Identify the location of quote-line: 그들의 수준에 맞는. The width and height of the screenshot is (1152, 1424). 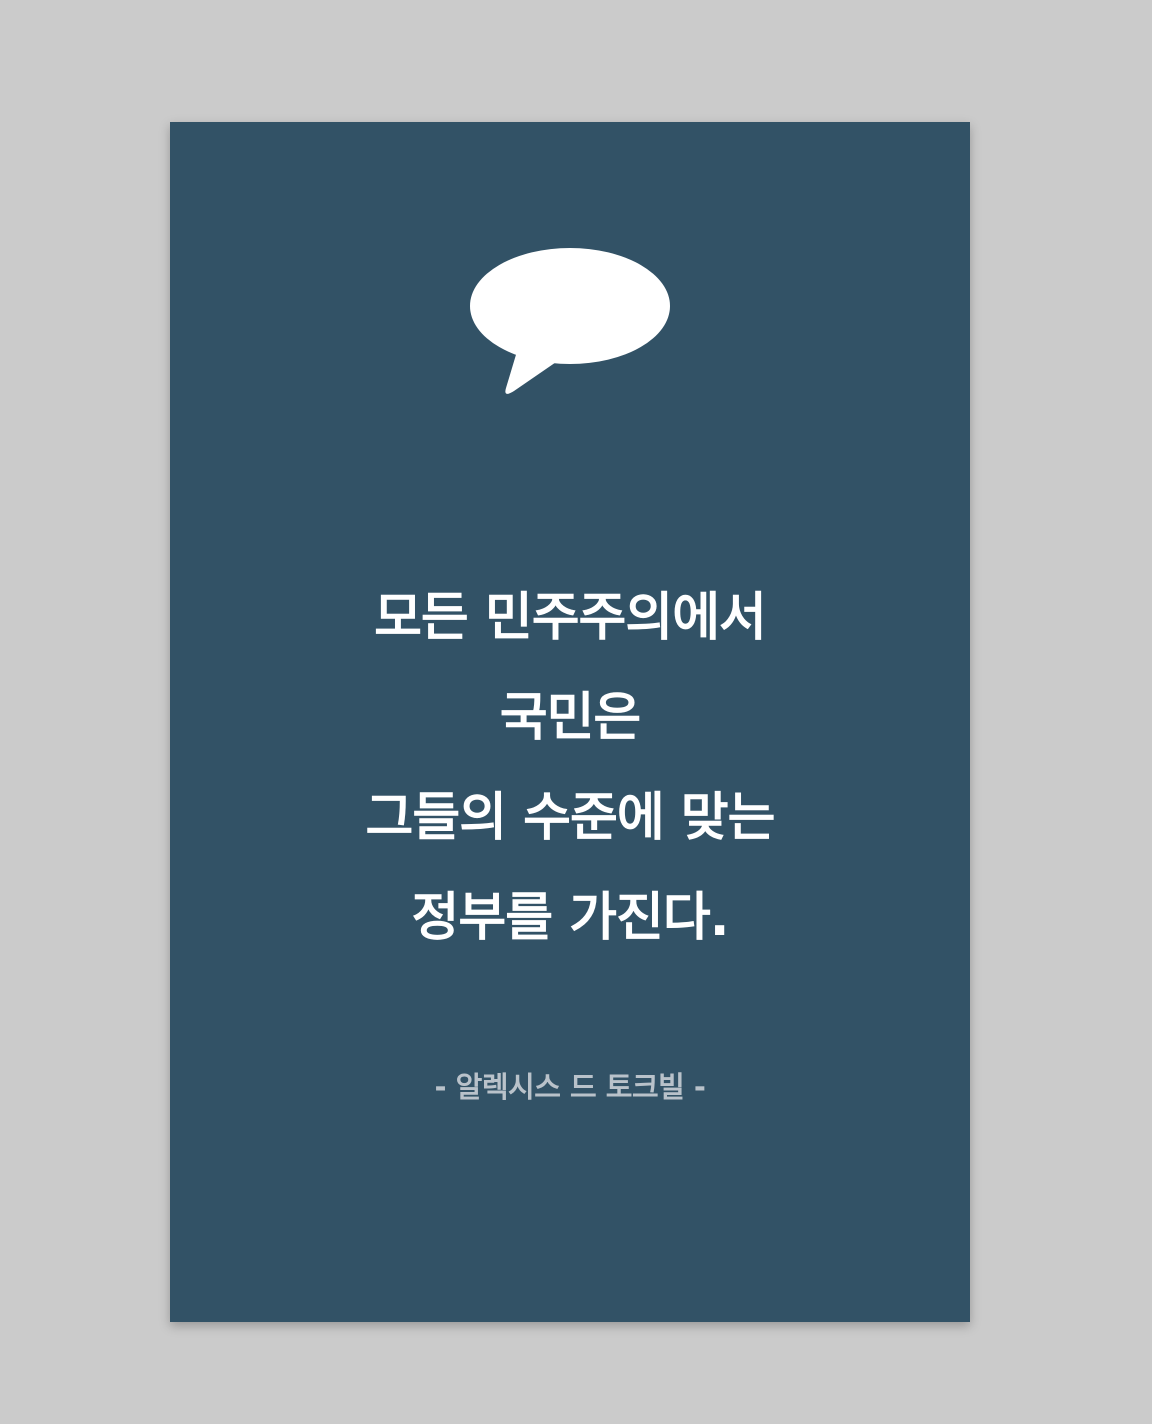
(570, 818).